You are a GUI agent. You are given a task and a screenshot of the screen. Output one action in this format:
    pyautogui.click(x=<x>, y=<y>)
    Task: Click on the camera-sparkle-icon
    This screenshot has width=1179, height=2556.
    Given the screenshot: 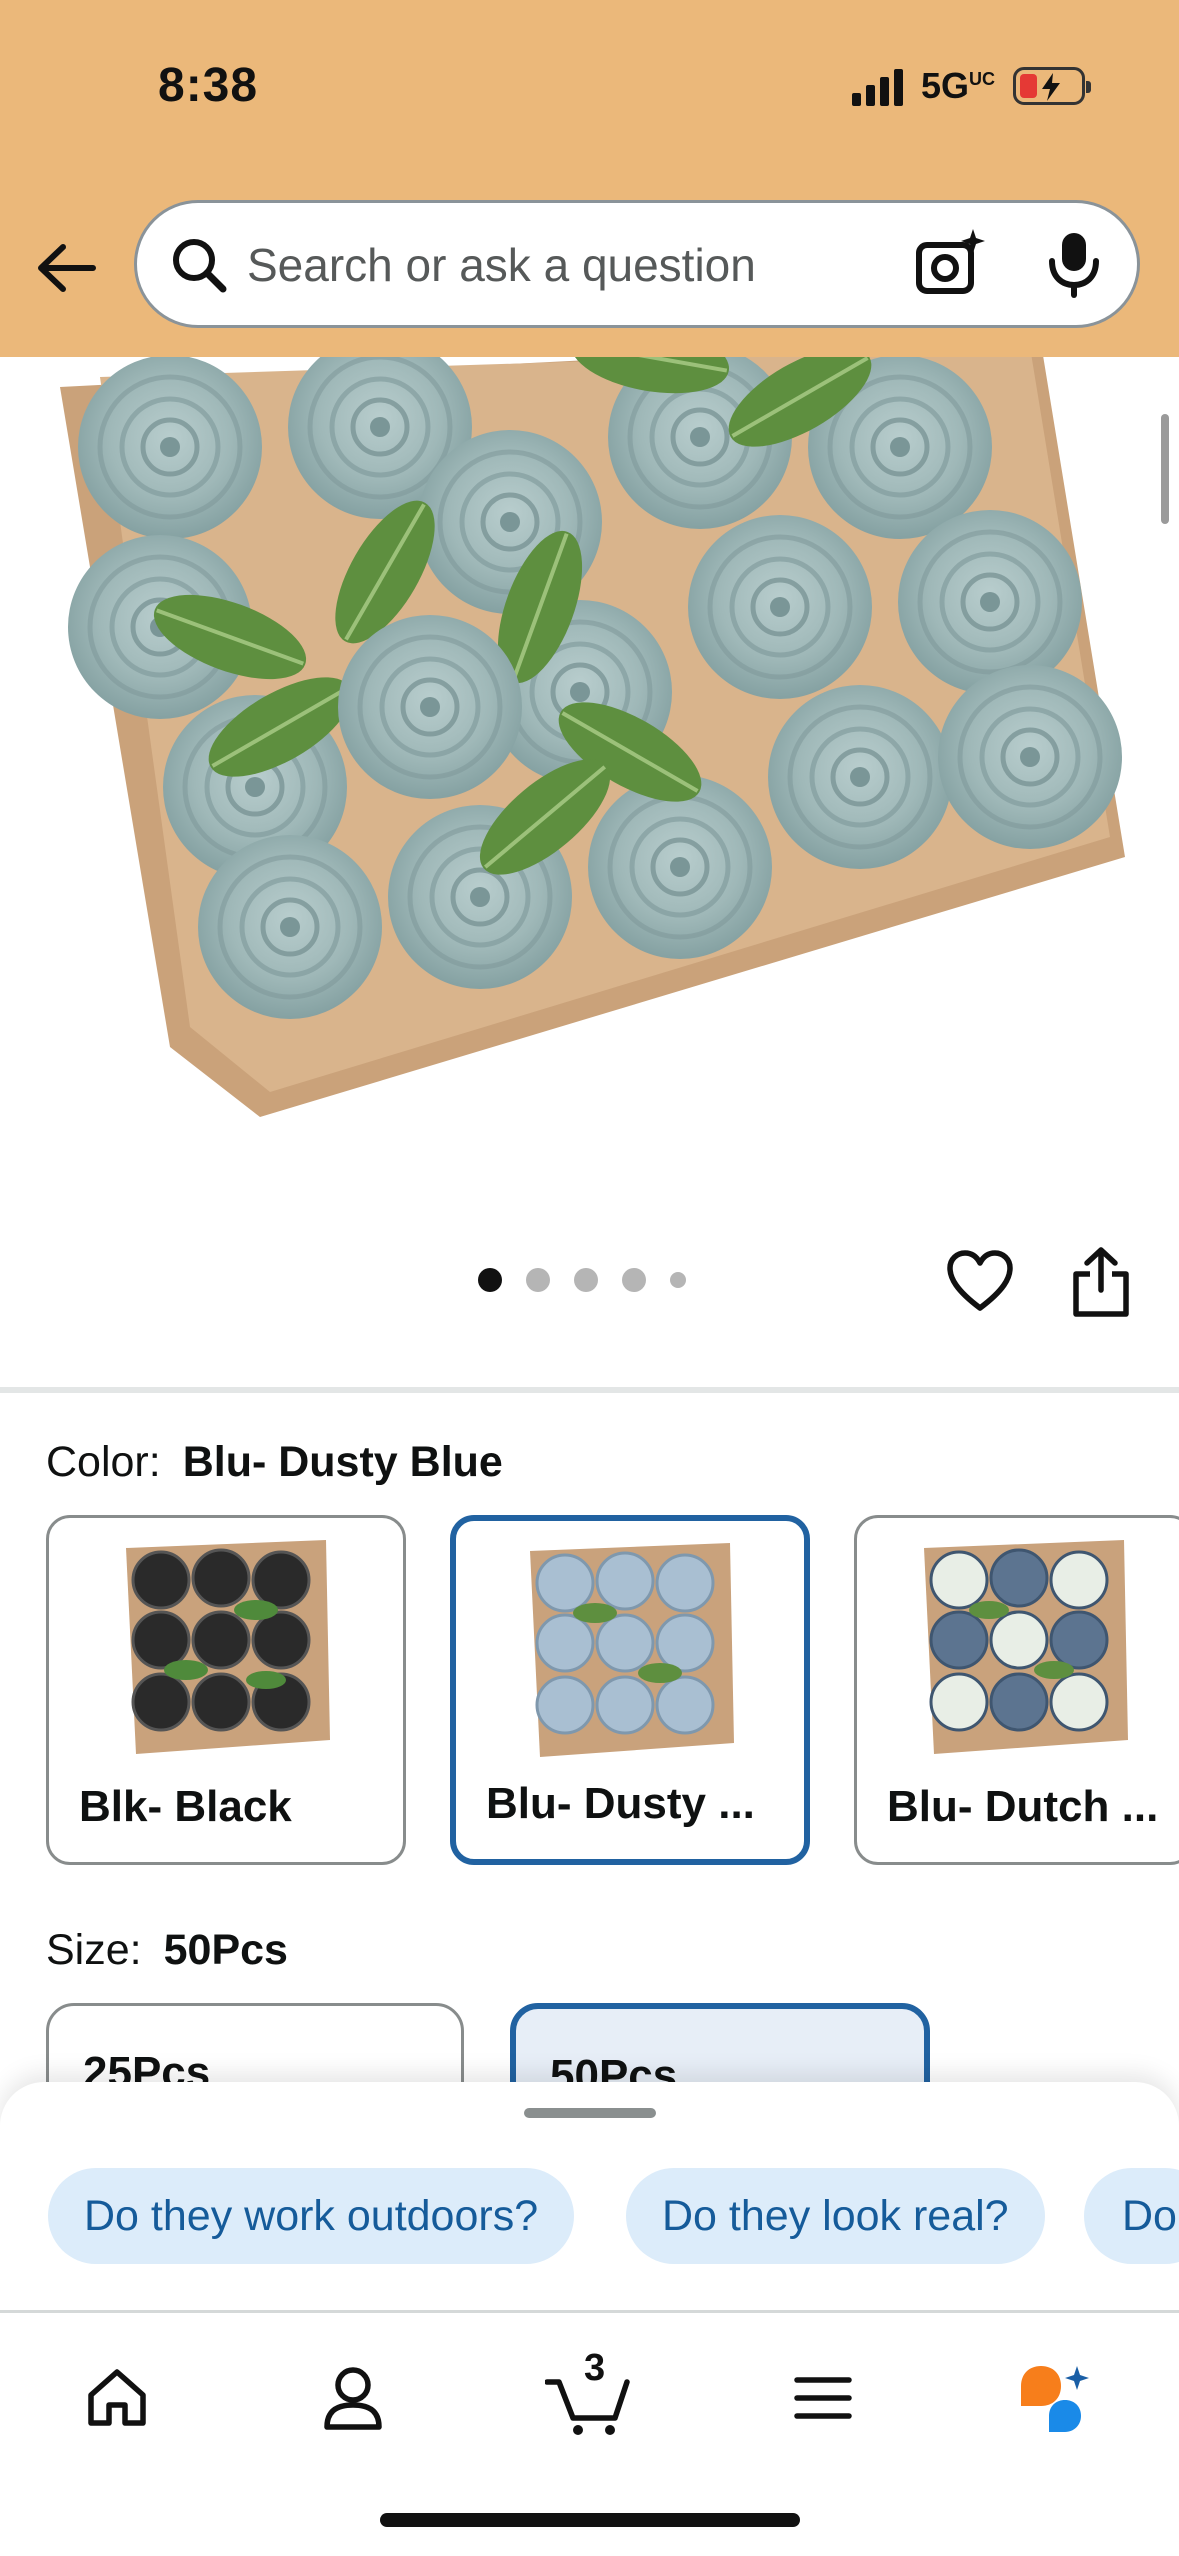 What is the action you would take?
    pyautogui.click(x=950, y=264)
    